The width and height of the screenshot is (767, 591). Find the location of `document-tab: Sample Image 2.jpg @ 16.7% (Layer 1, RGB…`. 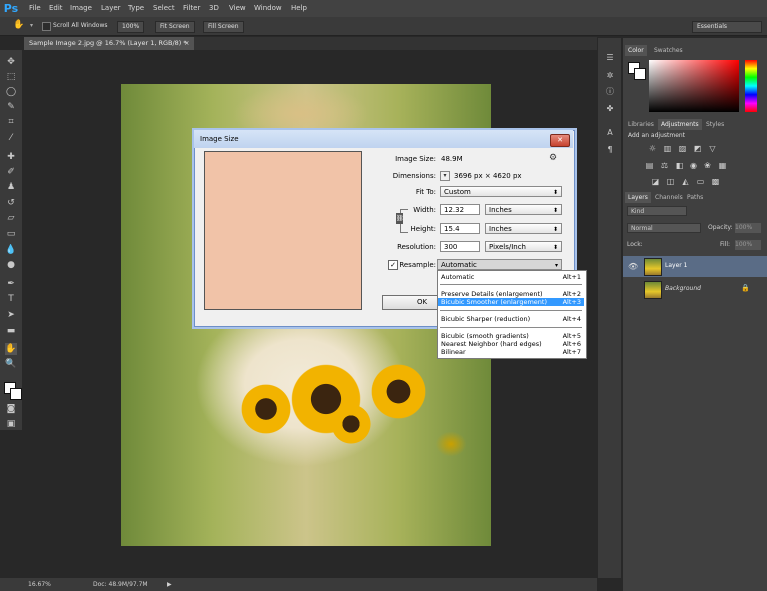

document-tab: Sample Image 2.jpg @ 16.7% (Layer 1, RGB… is located at coordinates (109, 43).